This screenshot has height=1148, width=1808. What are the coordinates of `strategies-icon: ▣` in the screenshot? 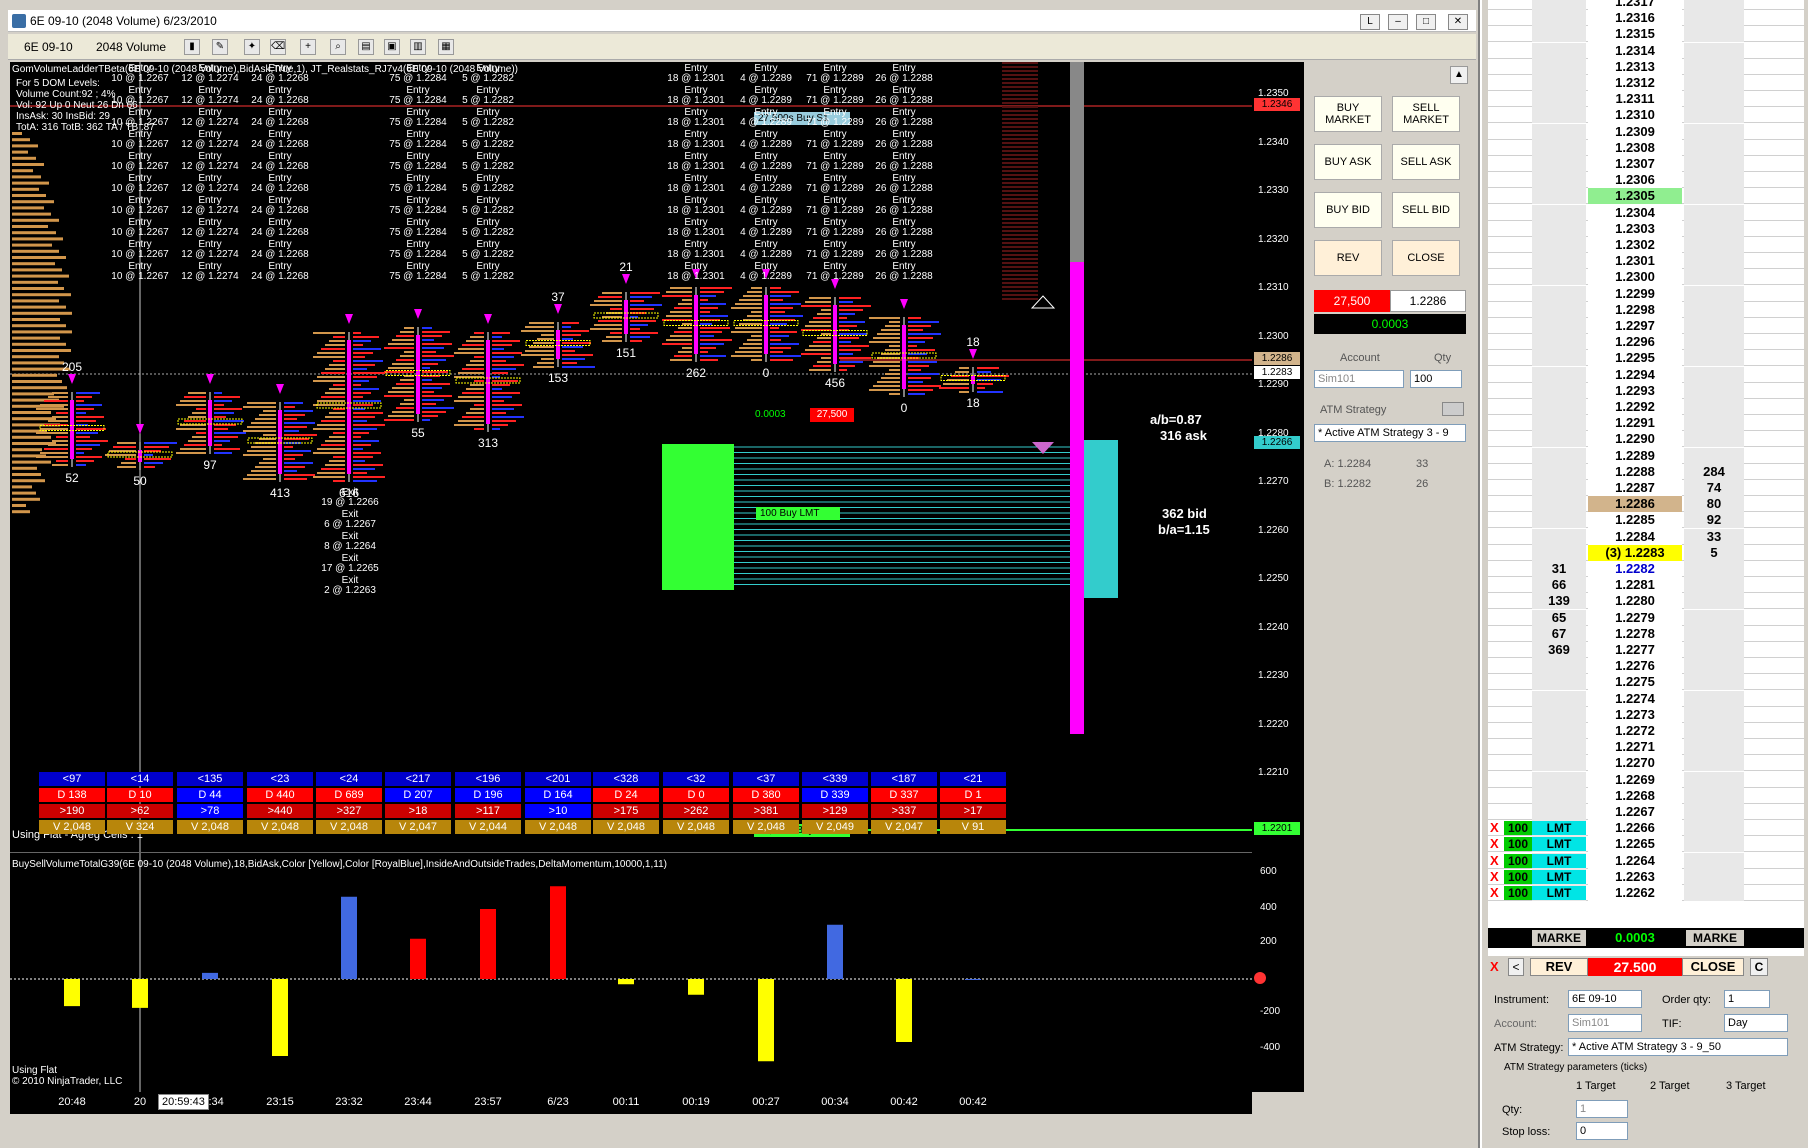 It's located at (392, 47).